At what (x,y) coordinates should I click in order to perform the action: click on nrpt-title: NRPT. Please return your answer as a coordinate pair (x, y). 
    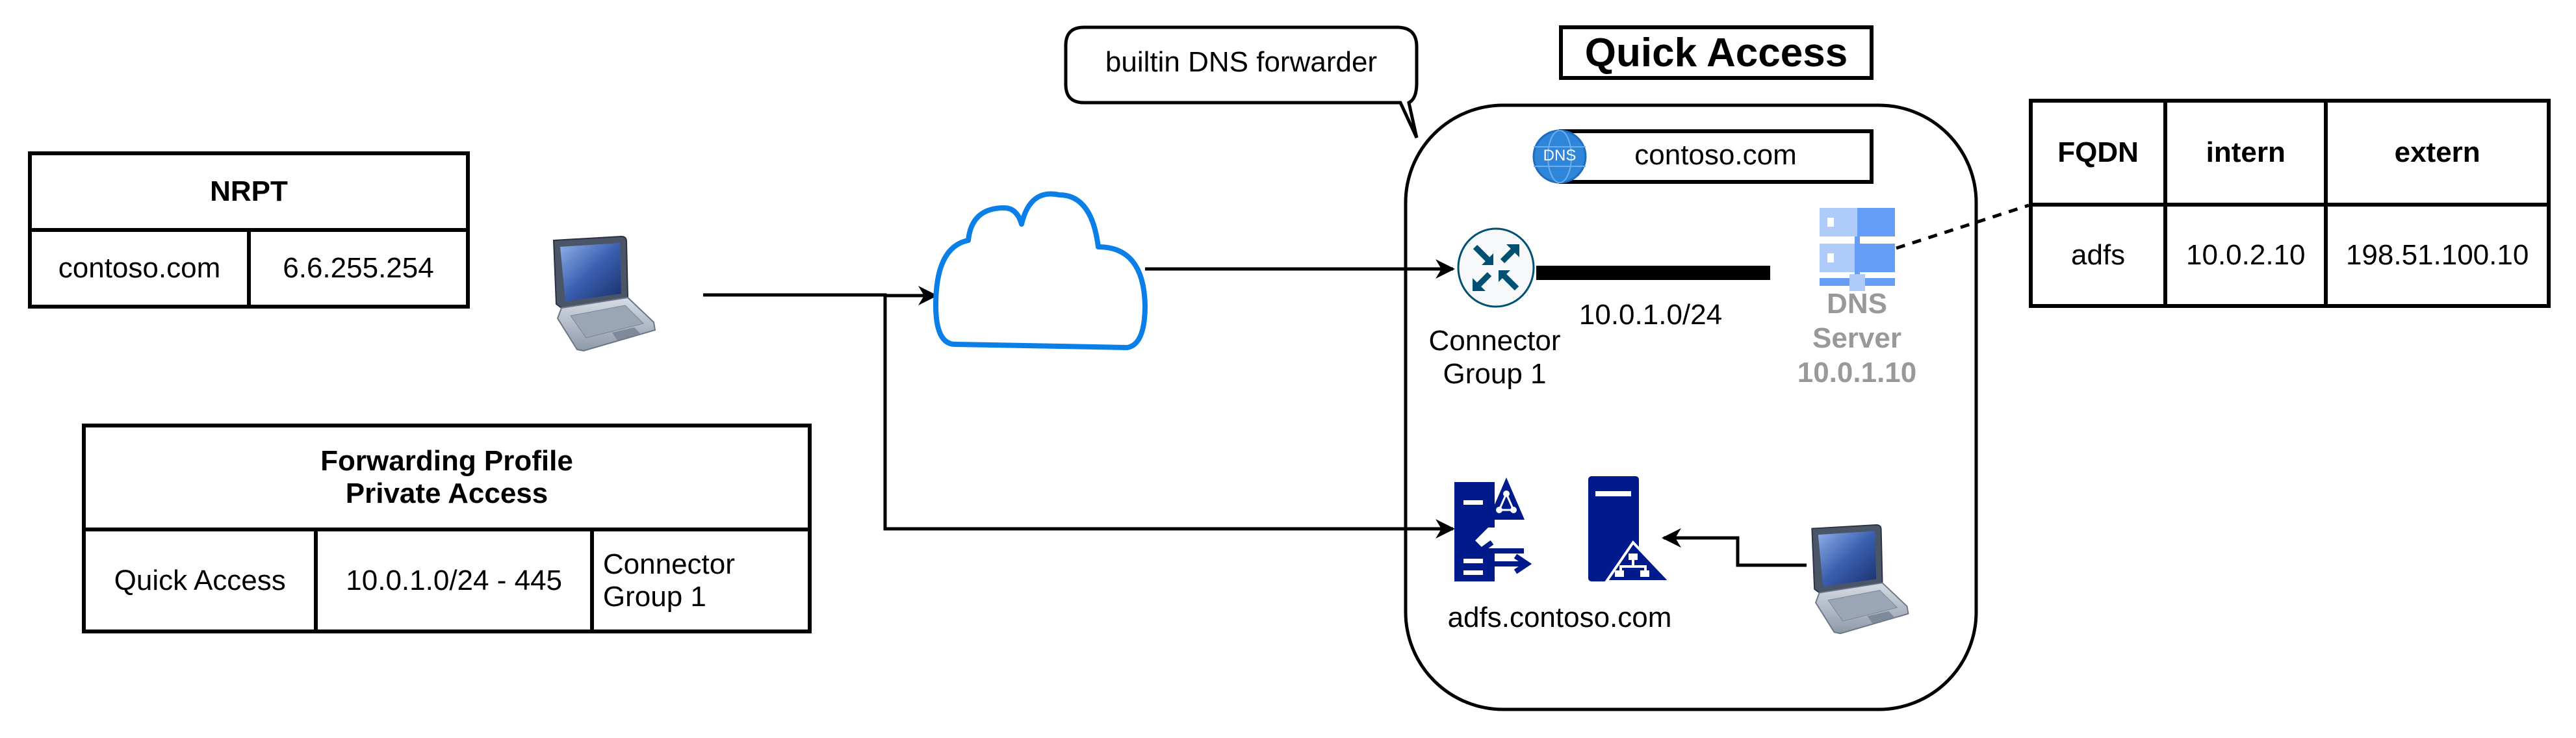
    Looking at the image, I should click on (249, 191).